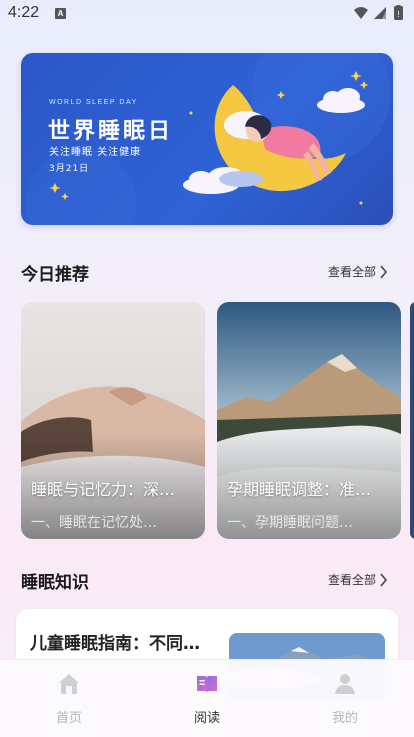  I want to click on notification-icon: A, so click(60, 13).